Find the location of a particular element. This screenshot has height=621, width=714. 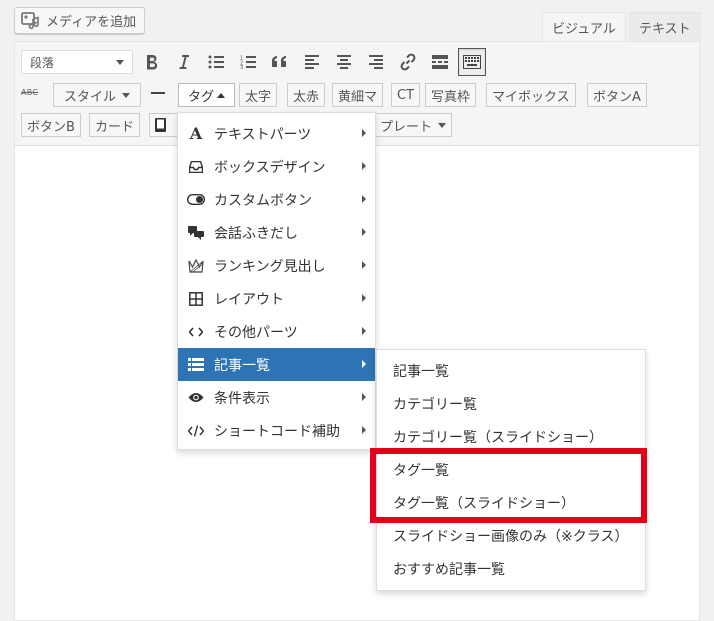

add-media-button: メディアを追加 is located at coordinates (79, 20).